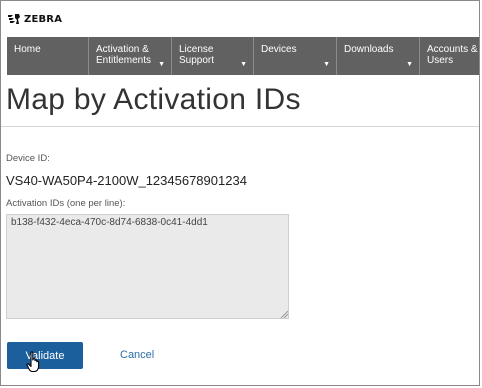 The height and width of the screenshot is (388, 482). What do you see at coordinates (14, 19) in the screenshot?
I see `zebra-logo-icon` at bounding box center [14, 19].